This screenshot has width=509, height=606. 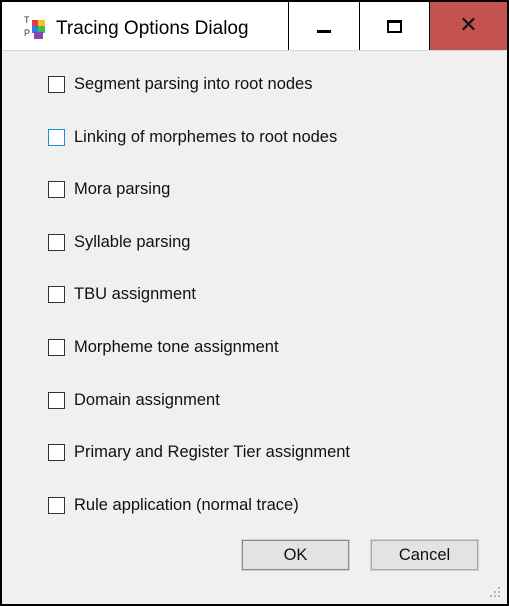 I want to click on title-bar: T P Tracing Options Dialog ✕, so click(x=254, y=26).